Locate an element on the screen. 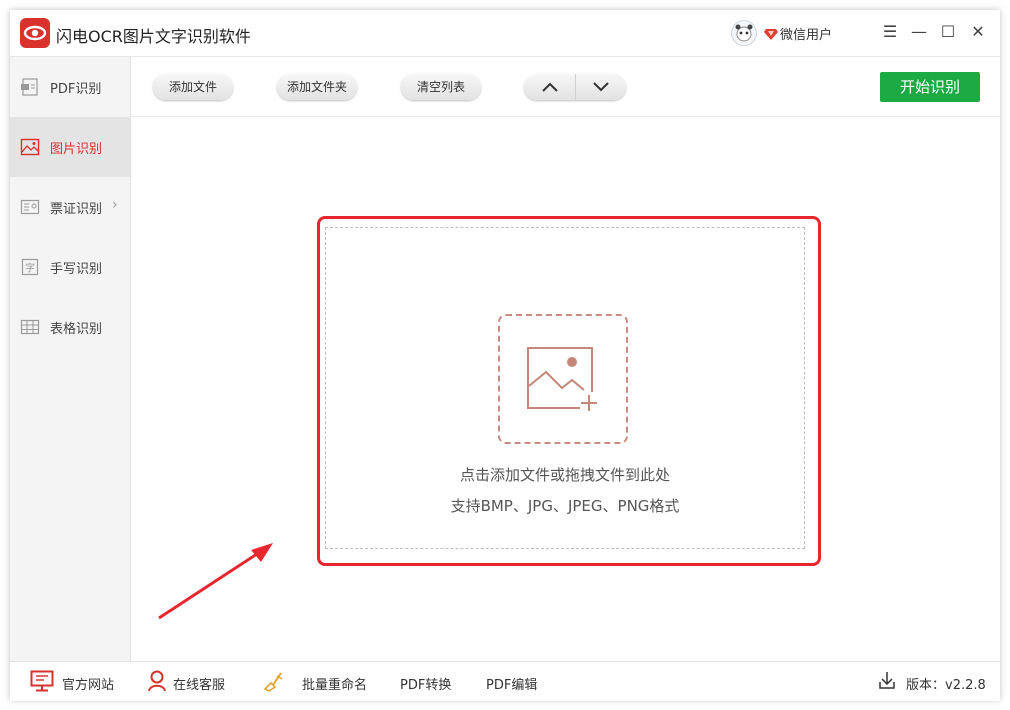 This screenshot has width=1010, height=710. add-folder-button: 添加文件夹 is located at coordinates (317, 87).